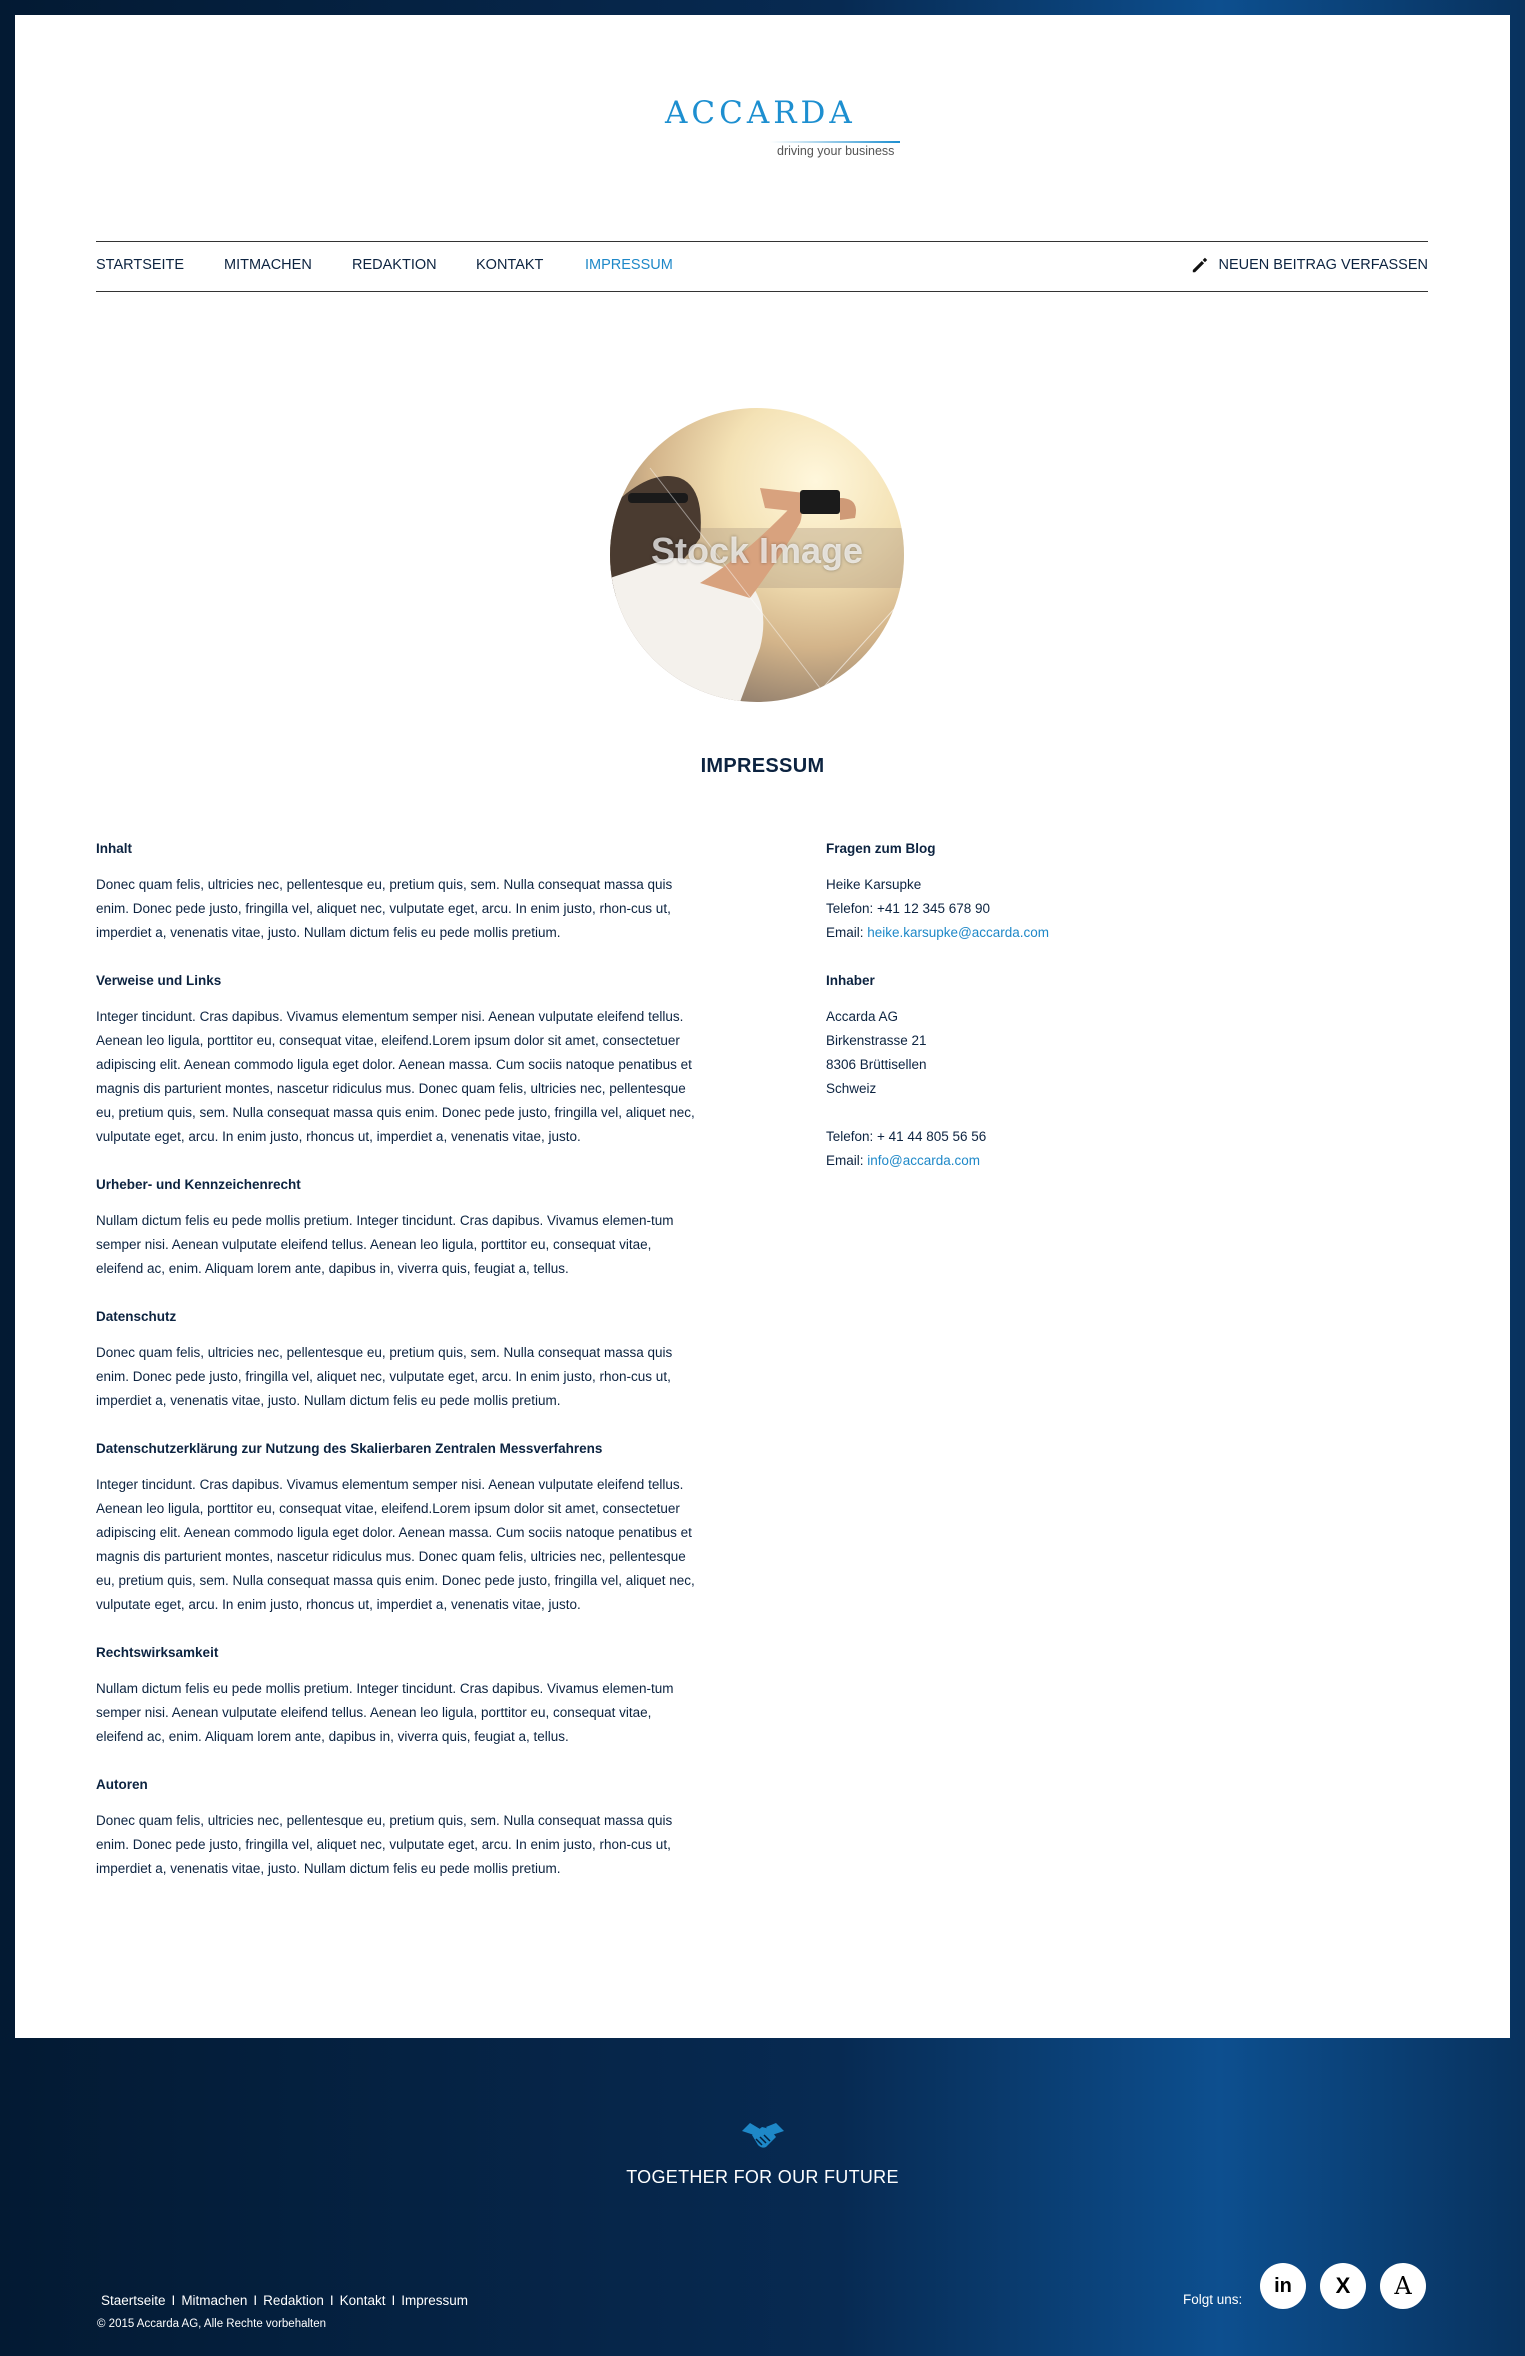 Image resolution: width=1525 pixels, height=2356 pixels. I want to click on logo-tagline: driving your business, so click(836, 151).